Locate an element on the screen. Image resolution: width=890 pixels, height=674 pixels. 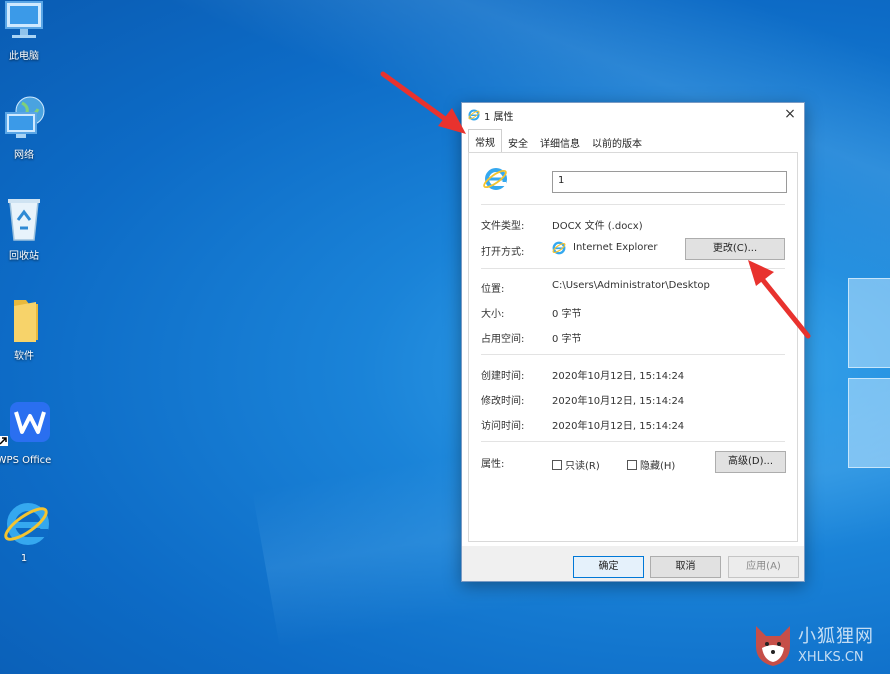
wps-office-icon is located at coordinates (25, 424).